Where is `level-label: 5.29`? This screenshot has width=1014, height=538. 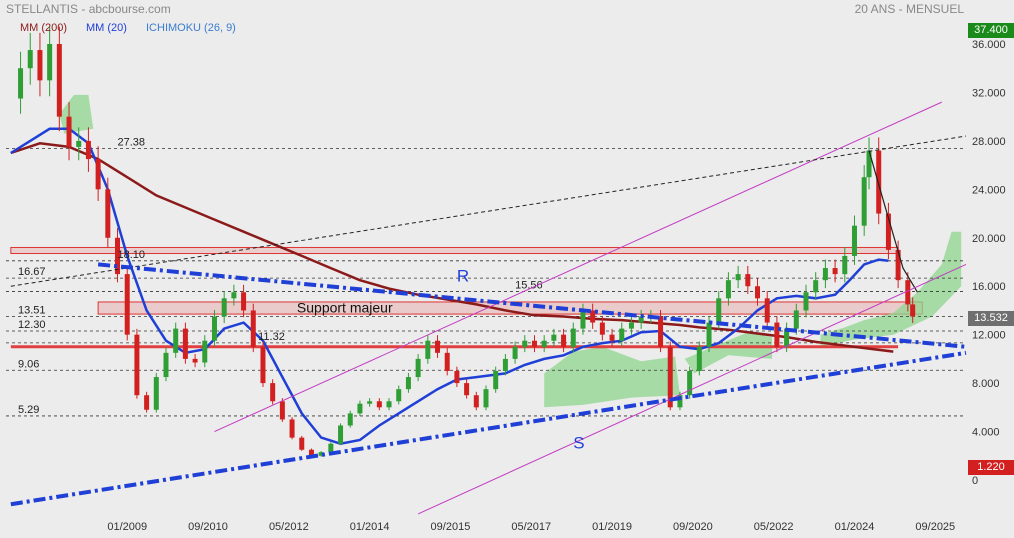 level-label: 5.29 is located at coordinates (28, 410).